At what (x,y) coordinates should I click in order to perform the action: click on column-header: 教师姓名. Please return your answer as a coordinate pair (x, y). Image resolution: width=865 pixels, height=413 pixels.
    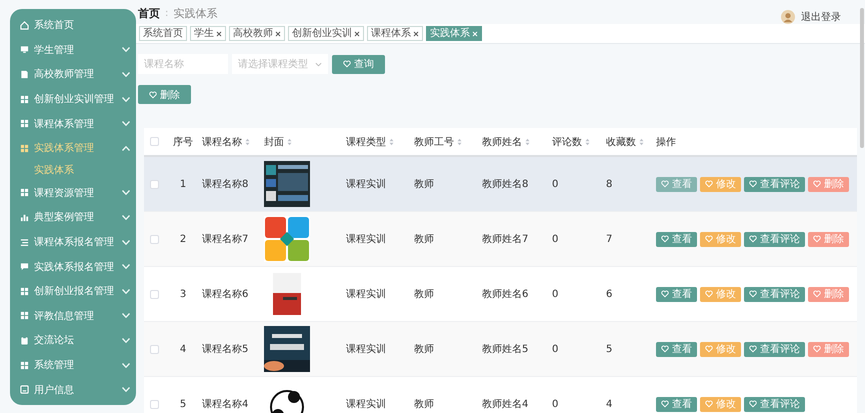
    Looking at the image, I should click on (502, 141).